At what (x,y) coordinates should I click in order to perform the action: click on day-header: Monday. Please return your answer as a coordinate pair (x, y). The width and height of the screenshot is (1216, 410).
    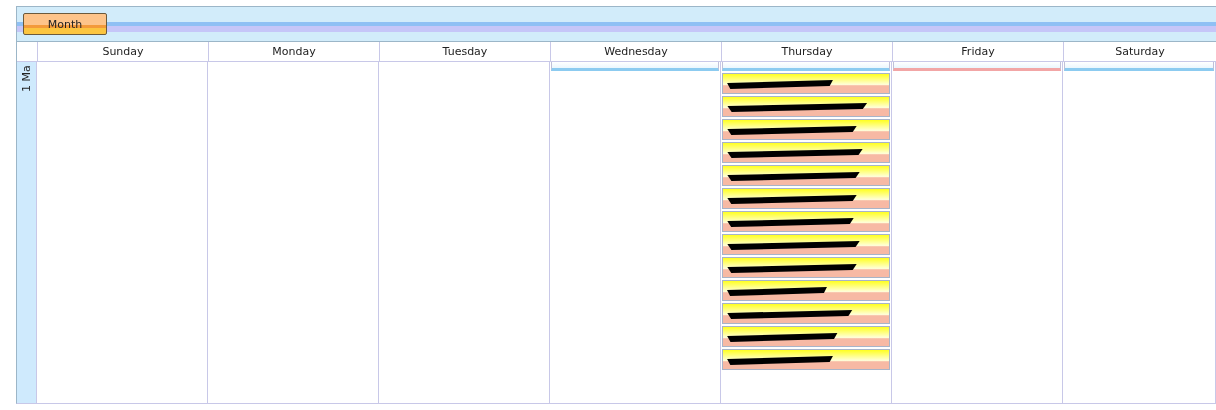
    Looking at the image, I should click on (293, 52).